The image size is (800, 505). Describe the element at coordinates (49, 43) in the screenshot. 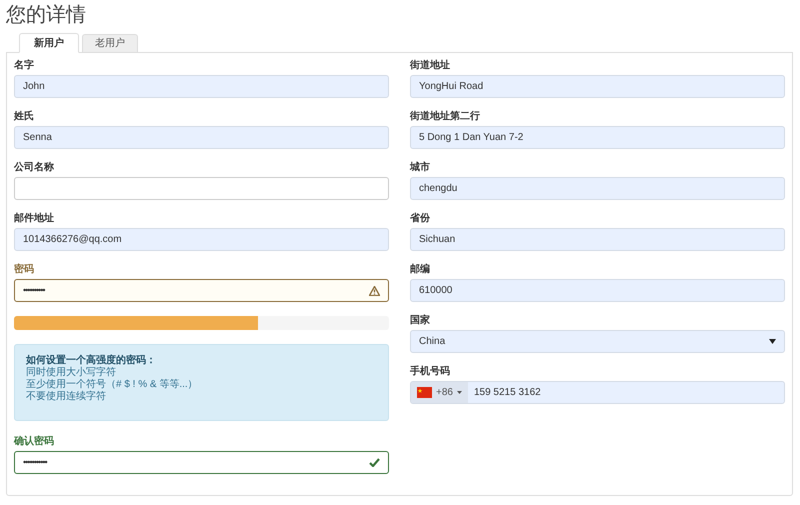

I see `tab: 新用户` at that location.